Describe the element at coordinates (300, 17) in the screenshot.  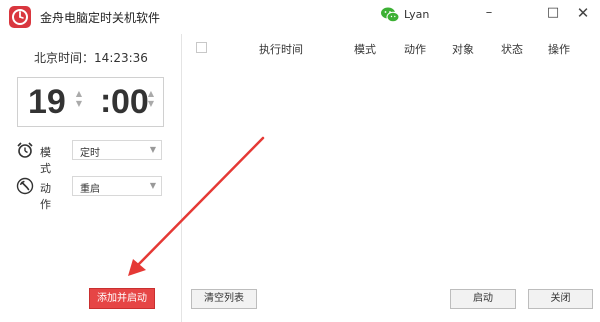
I see `title-bar: 金舟电脑定时关机软件 Lyan – □ ✕` at that location.